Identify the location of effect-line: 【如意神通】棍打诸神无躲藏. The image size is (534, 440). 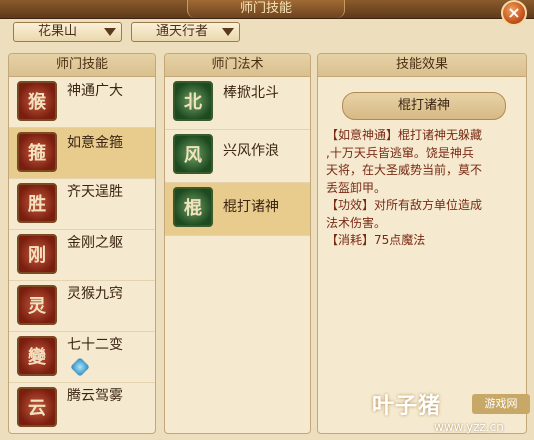
(404, 135).